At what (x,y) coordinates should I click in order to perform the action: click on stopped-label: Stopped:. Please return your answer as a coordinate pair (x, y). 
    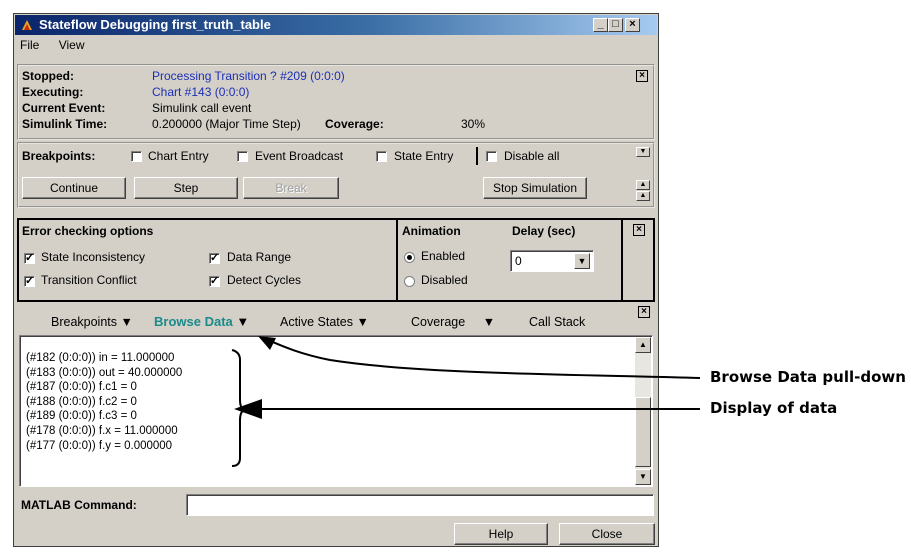
    Looking at the image, I should click on (48, 76).